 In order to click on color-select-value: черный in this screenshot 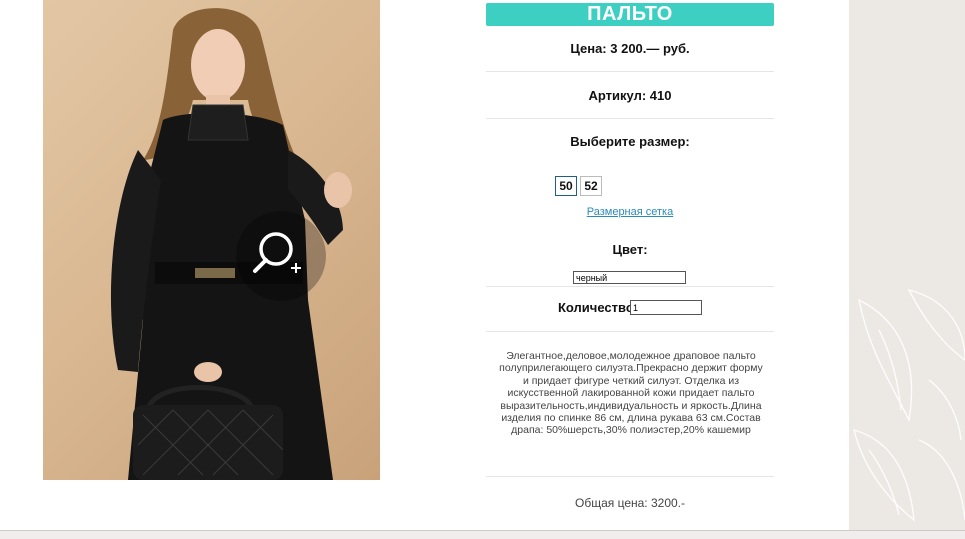, I will do `click(592, 278)`.